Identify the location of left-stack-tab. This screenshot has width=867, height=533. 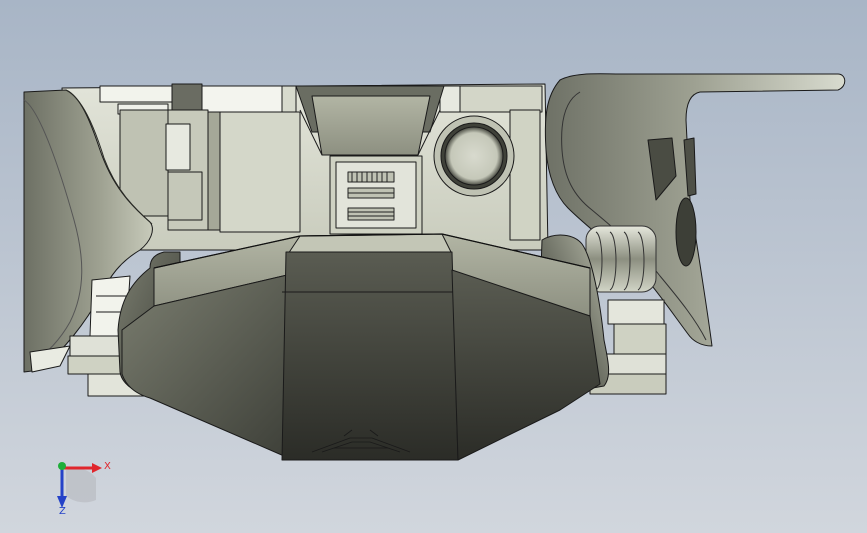
(178, 147).